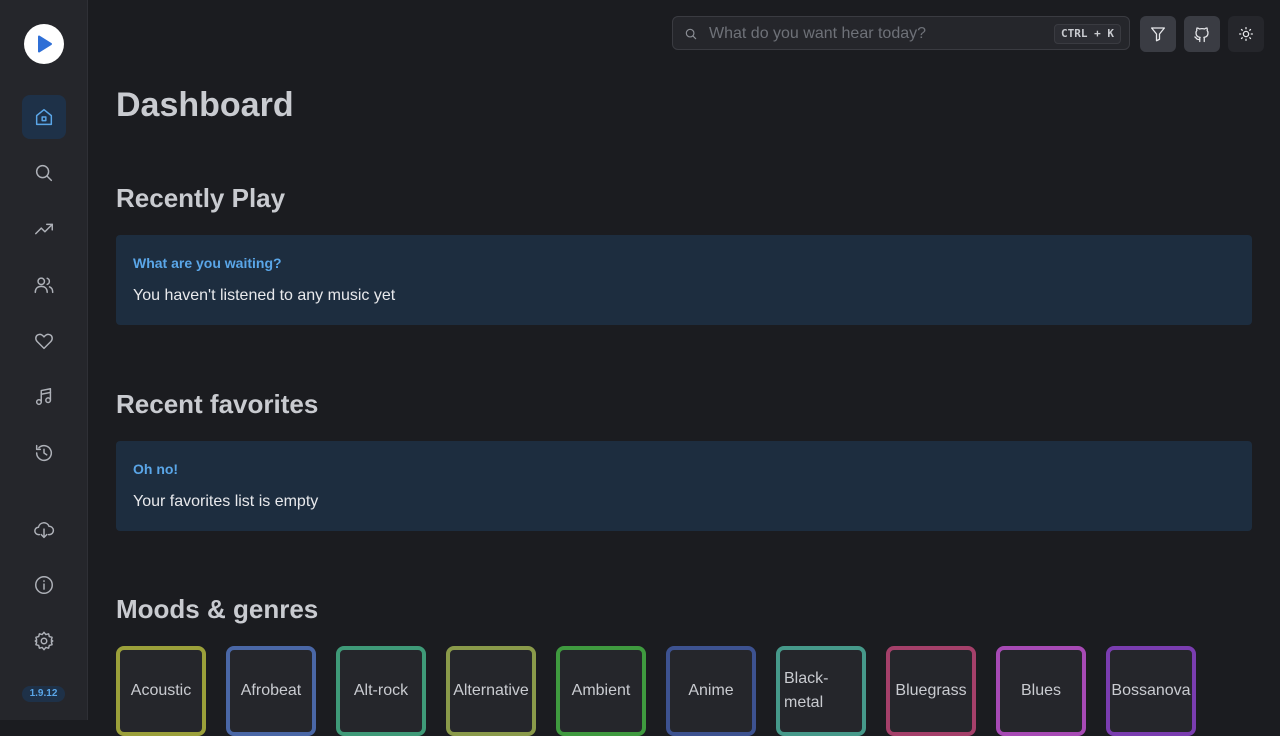 The height and width of the screenshot is (736, 1280). I want to click on genre-card-acoustic: Acoustic, so click(161, 691).